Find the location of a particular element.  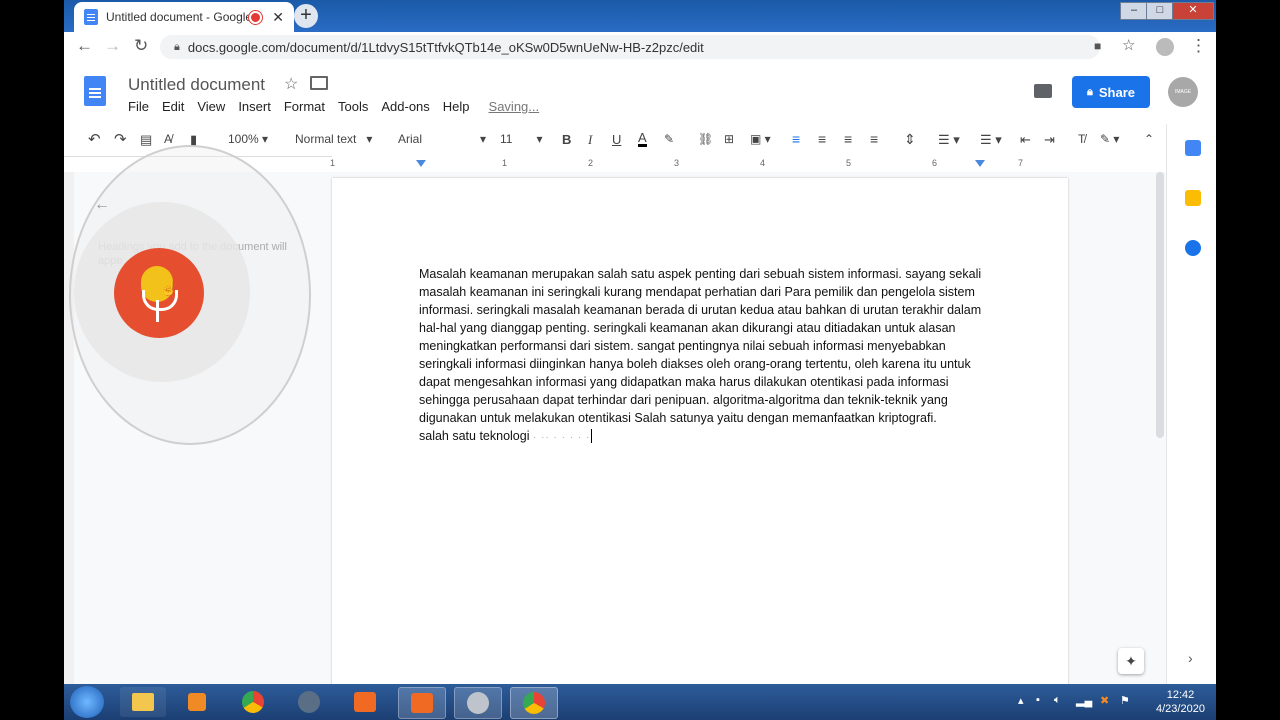

browser-tab: Untitled document - Google ✕ is located at coordinates (184, 17).